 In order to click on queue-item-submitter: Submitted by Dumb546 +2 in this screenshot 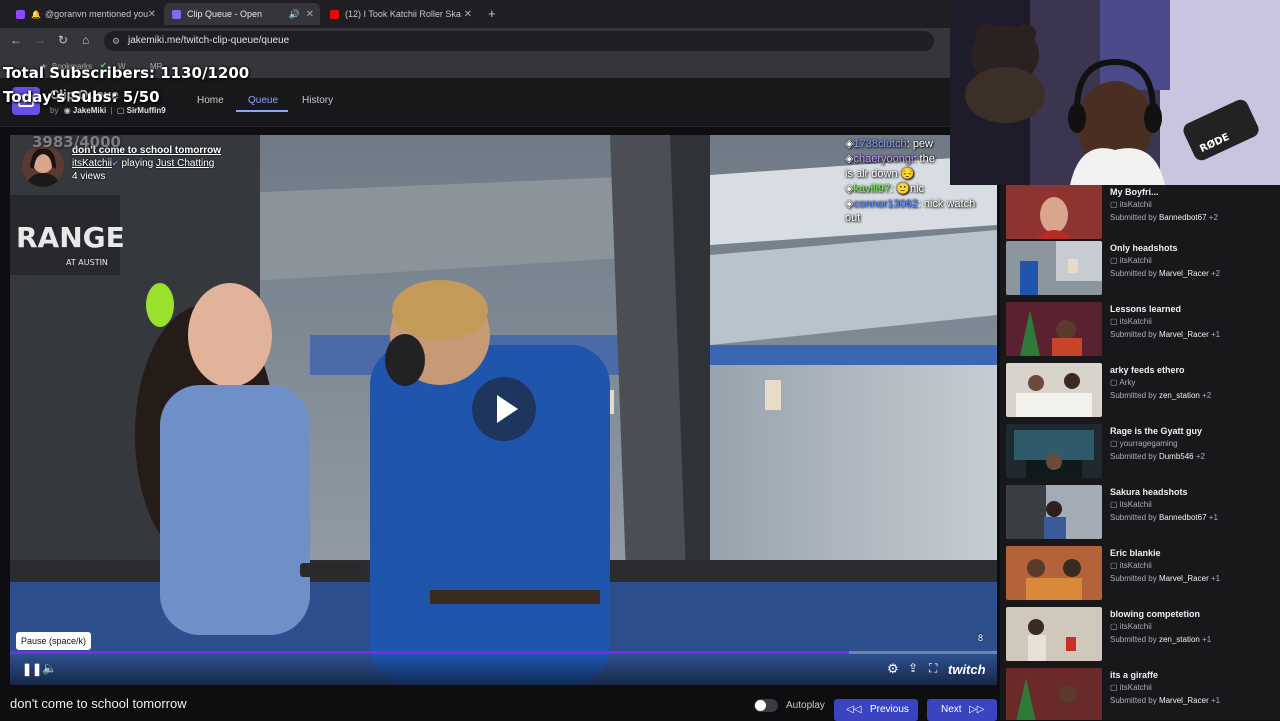, I will do `click(1157, 456)`.